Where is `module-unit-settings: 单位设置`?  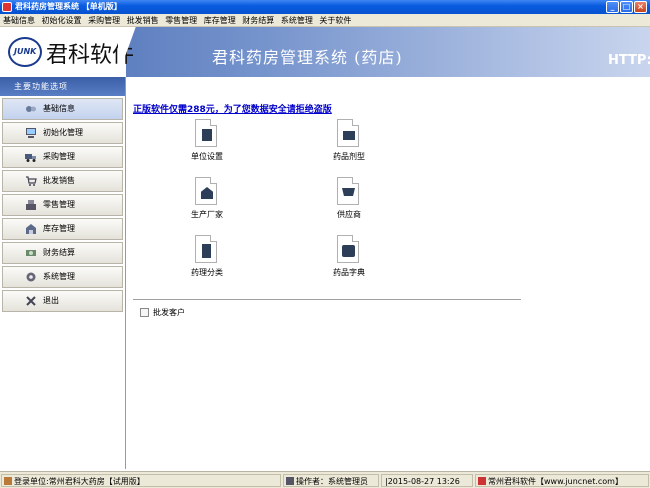 module-unit-settings: 单位设置 is located at coordinates (207, 141).